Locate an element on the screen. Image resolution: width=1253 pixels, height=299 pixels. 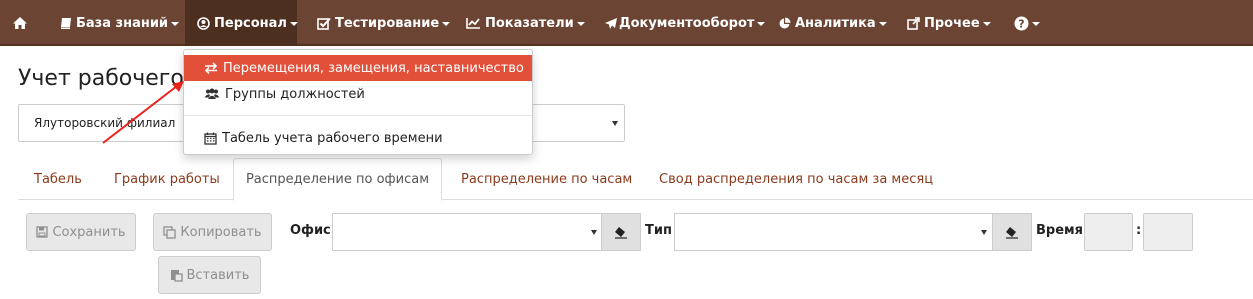
line-chart-icon is located at coordinates (473, 23).